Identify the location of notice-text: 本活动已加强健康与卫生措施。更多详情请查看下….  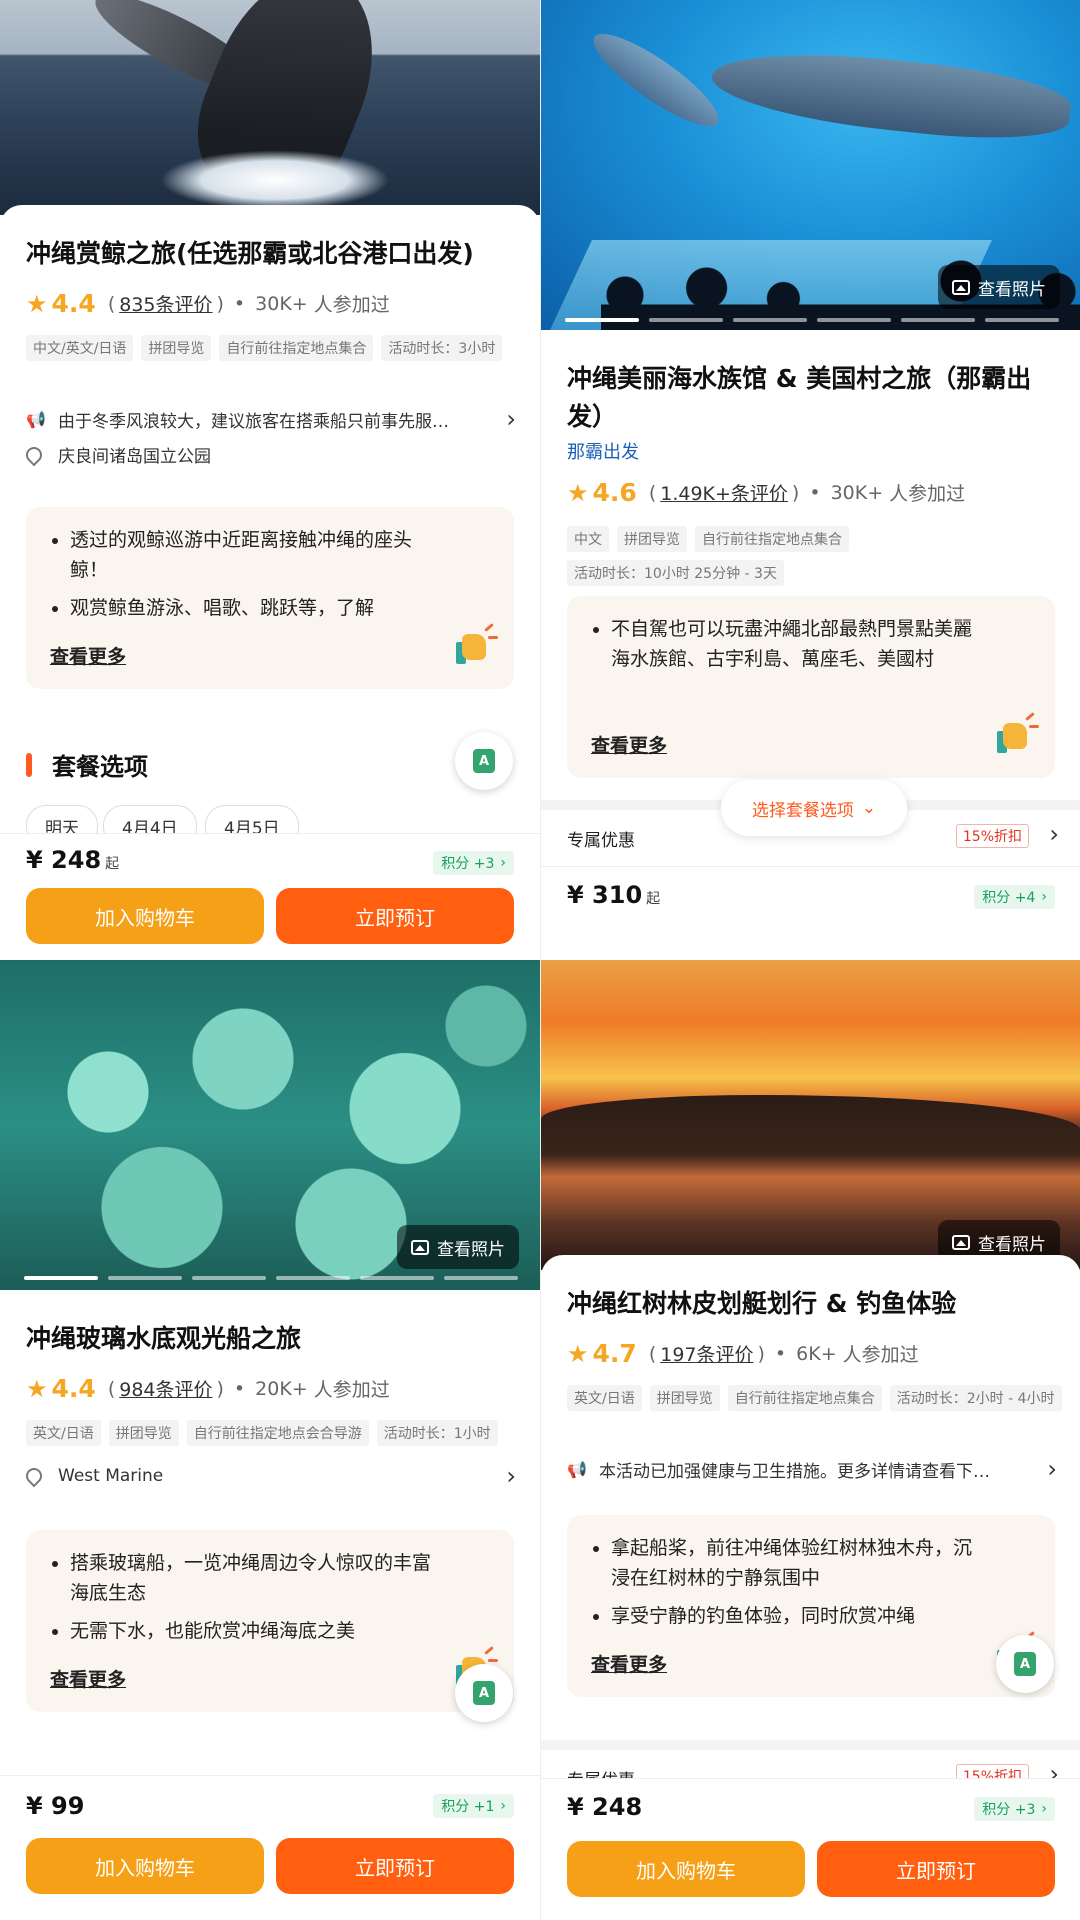
(794, 1471).